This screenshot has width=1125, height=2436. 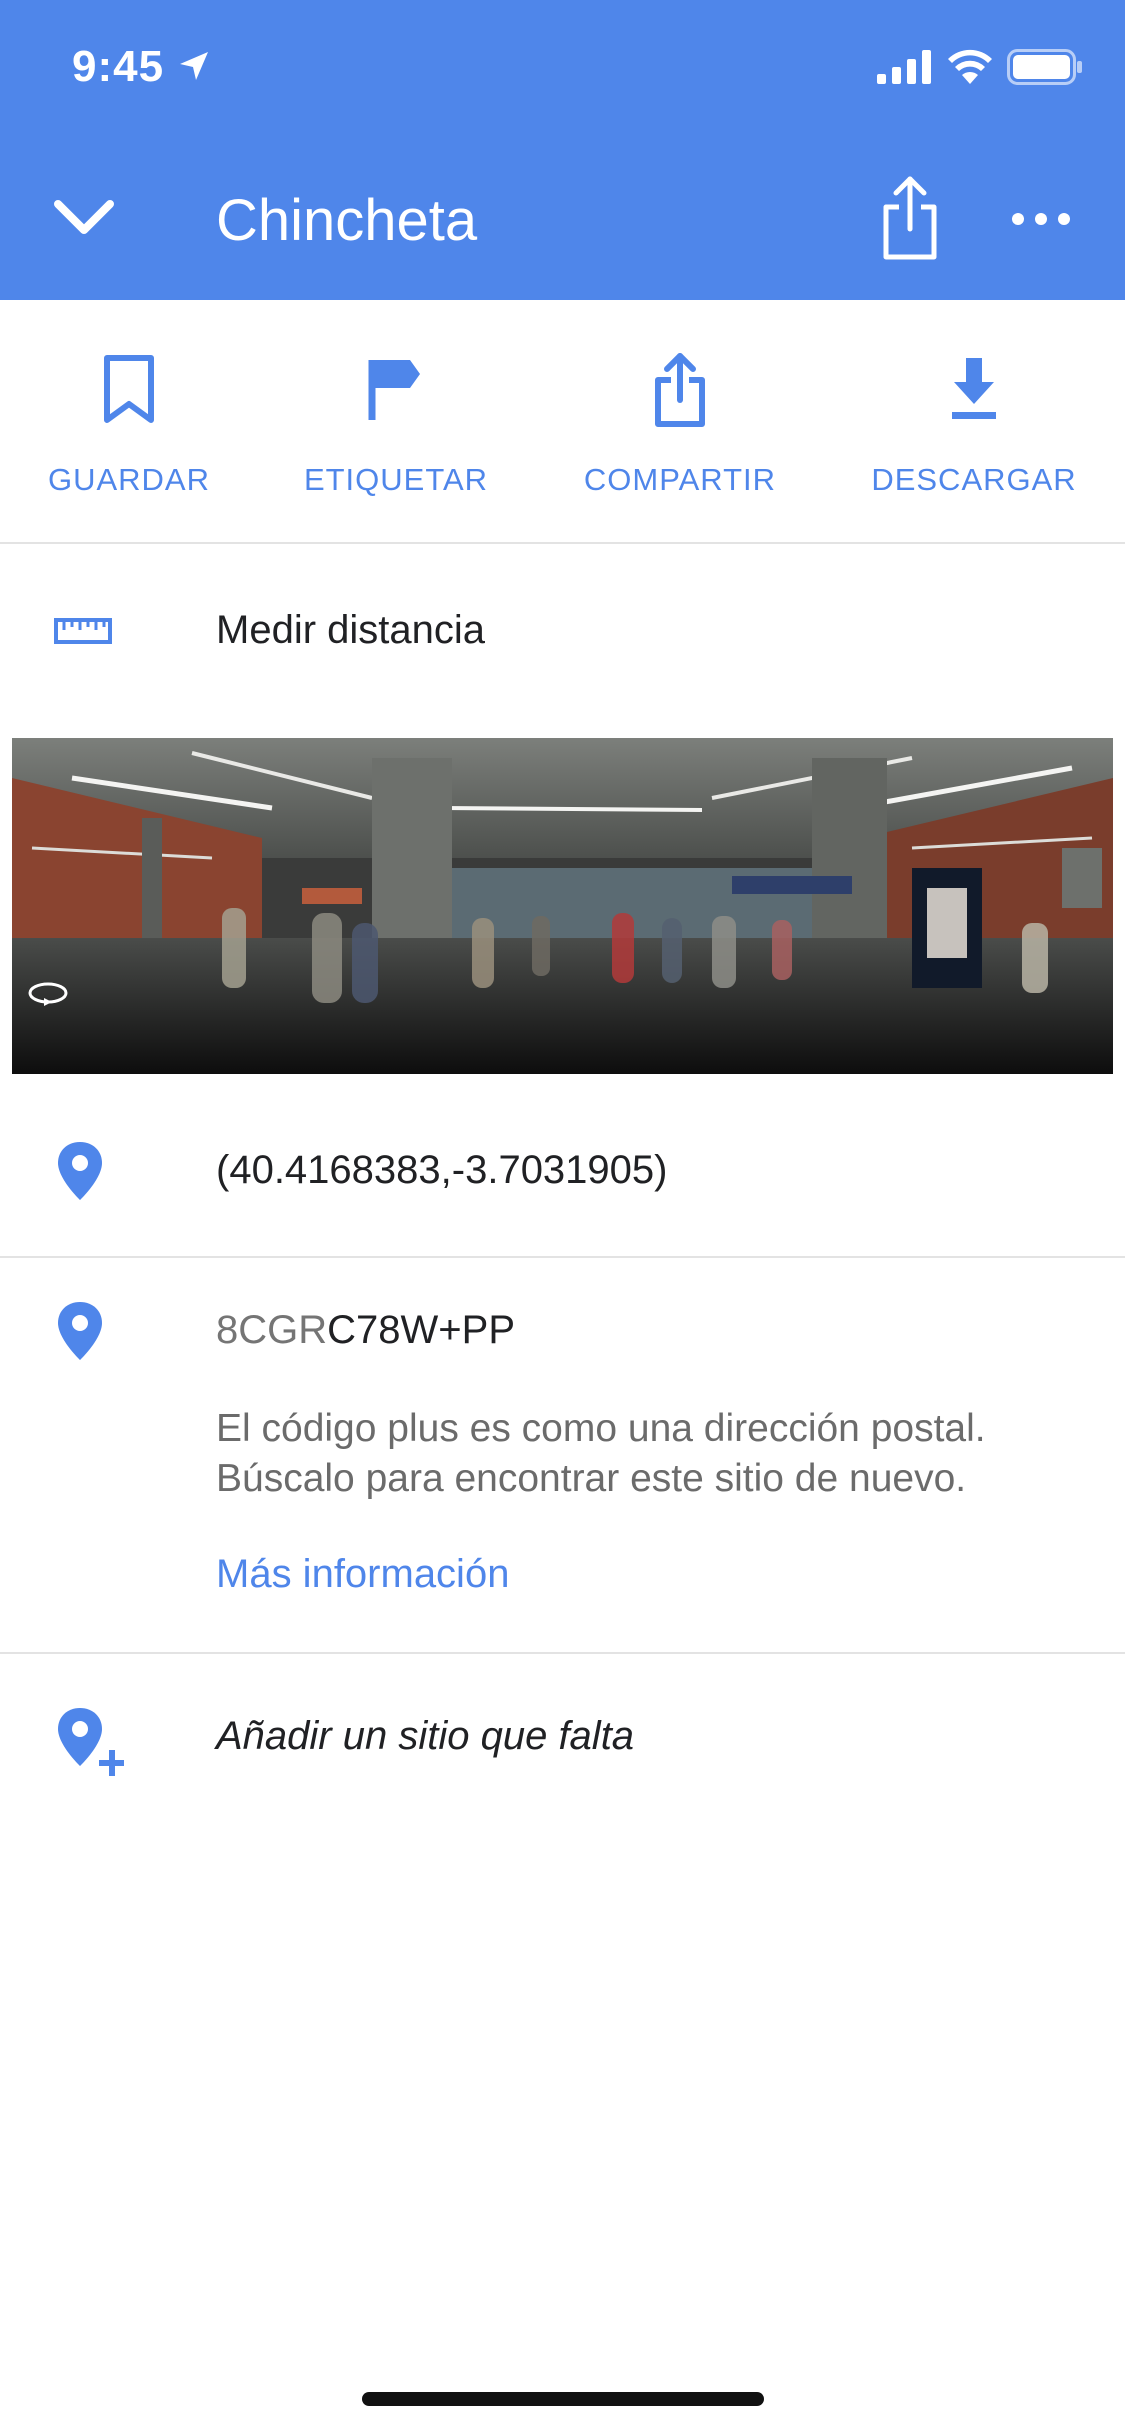 What do you see at coordinates (362, 1574) in the screenshot?
I see `more-info-link: Más información` at bounding box center [362, 1574].